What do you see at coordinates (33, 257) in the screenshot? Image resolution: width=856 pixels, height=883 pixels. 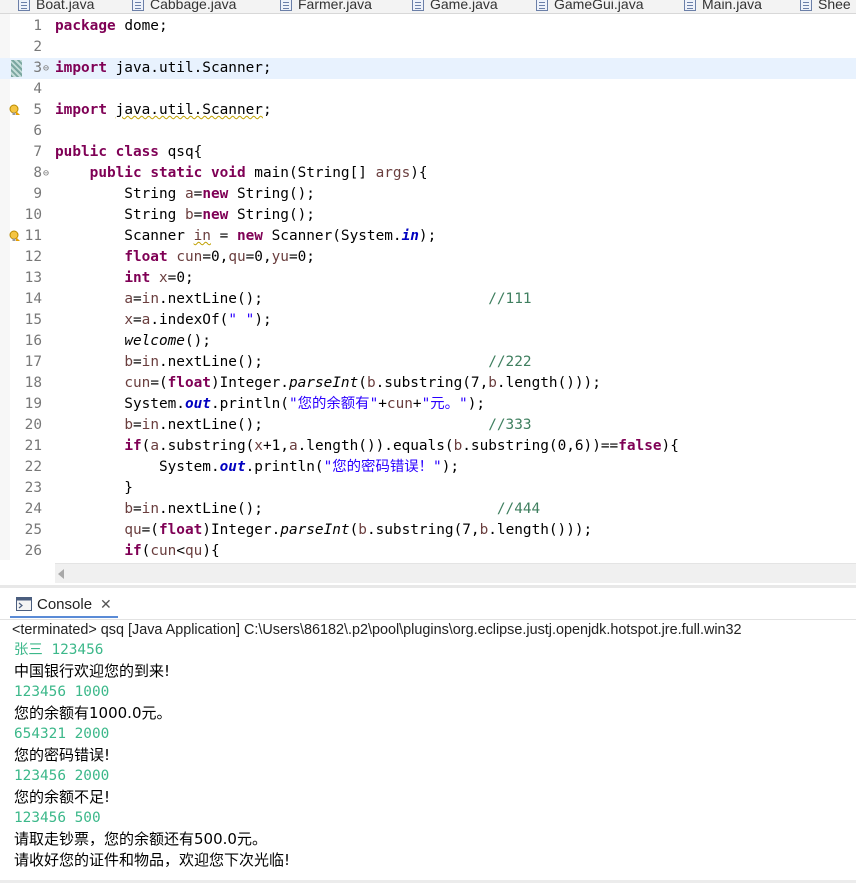 I see `line-number: 12` at bounding box center [33, 257].